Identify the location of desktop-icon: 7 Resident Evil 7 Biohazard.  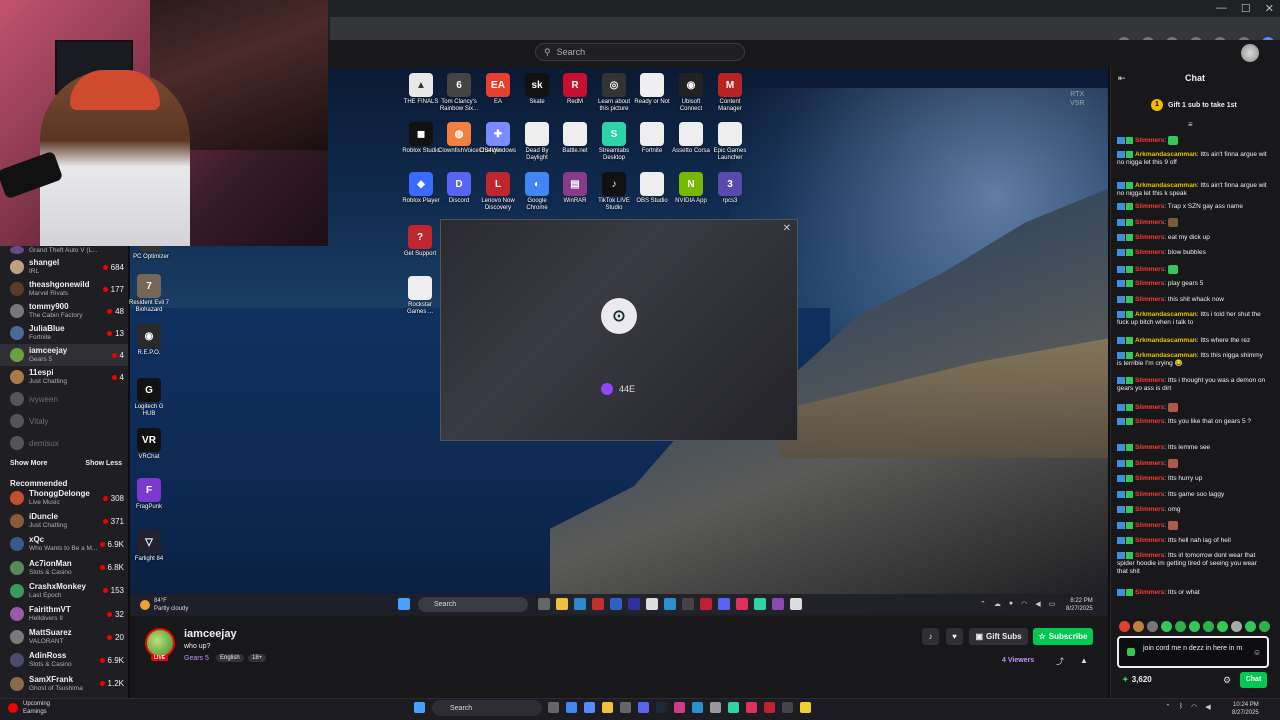
(149, 294).